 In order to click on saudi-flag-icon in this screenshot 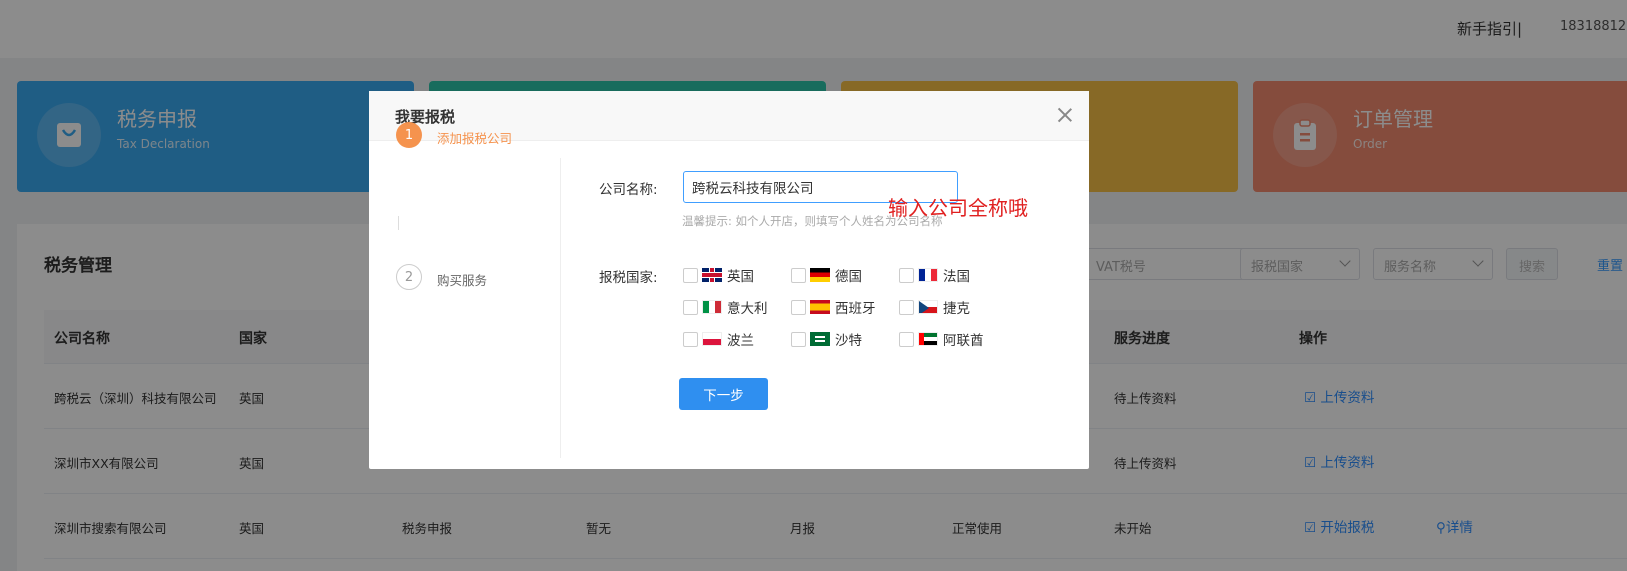, I will do `click(820, 339)`.